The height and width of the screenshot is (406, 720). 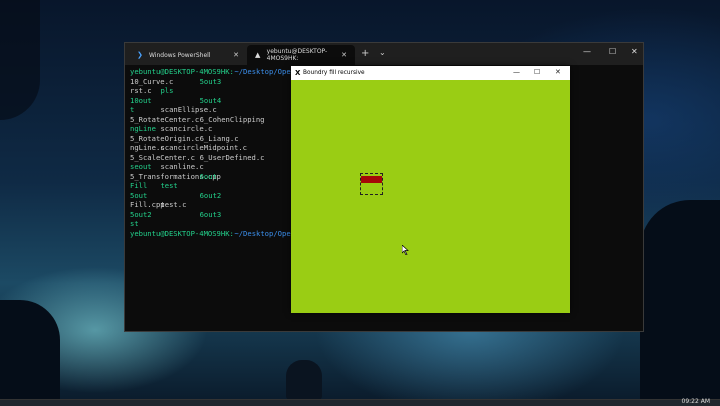 What do you see at coordinates (210, 100) in the screenshot?
I see `terminal-text: 5out4` at bounding box center [210, 100].